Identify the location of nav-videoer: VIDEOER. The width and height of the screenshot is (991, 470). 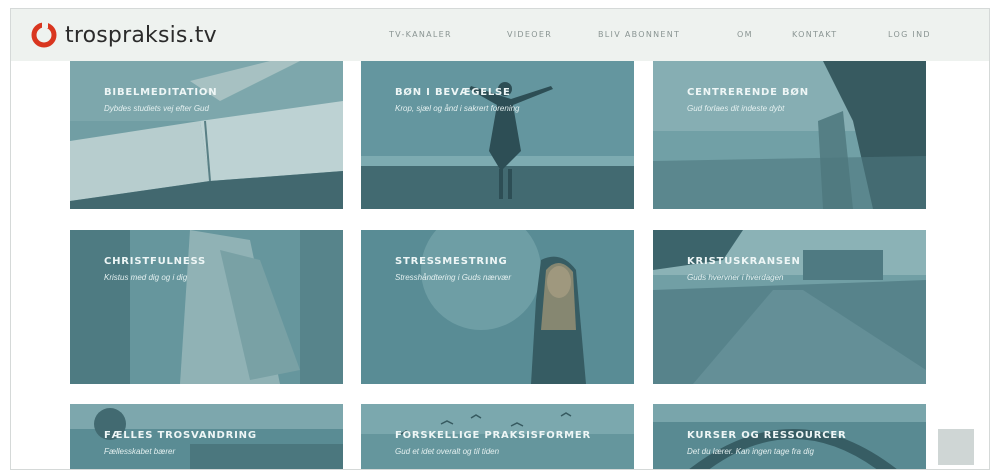
(529, 34).